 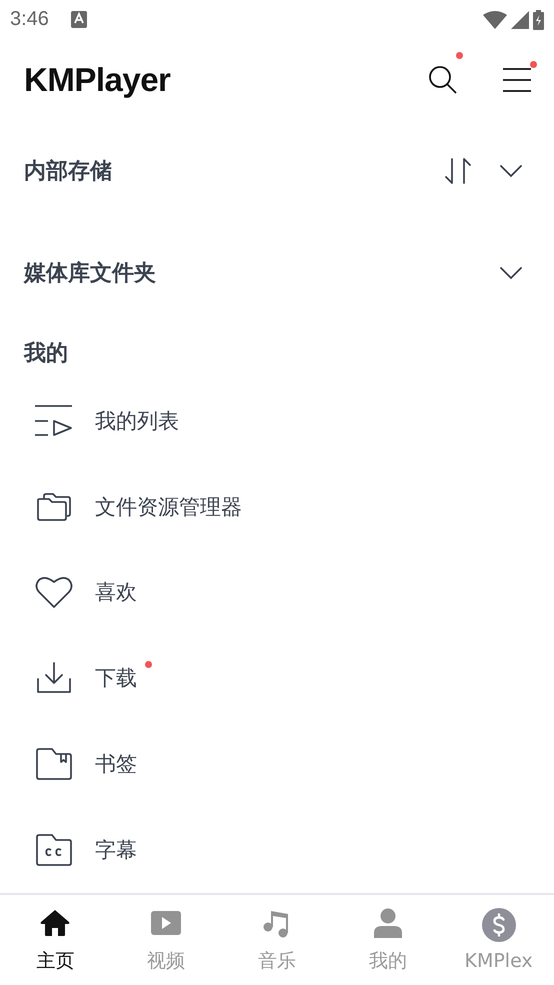 I want to click on signal-icon, so click(x=520, y=19).